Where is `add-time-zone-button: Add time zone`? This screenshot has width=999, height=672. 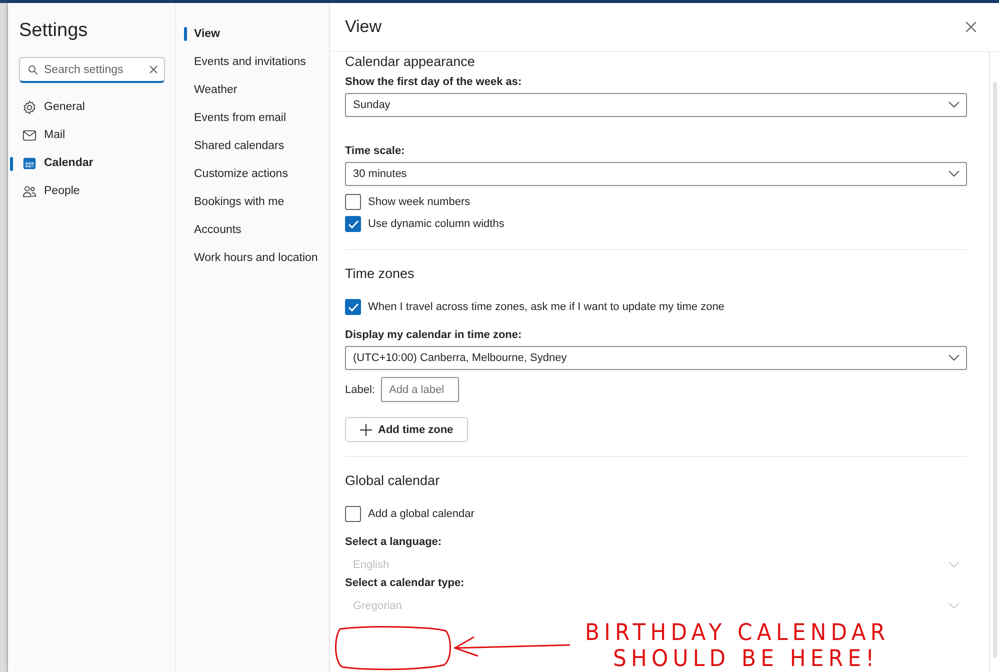
add-time-zone-button: Add time zone is located at coordinates (406, 429).